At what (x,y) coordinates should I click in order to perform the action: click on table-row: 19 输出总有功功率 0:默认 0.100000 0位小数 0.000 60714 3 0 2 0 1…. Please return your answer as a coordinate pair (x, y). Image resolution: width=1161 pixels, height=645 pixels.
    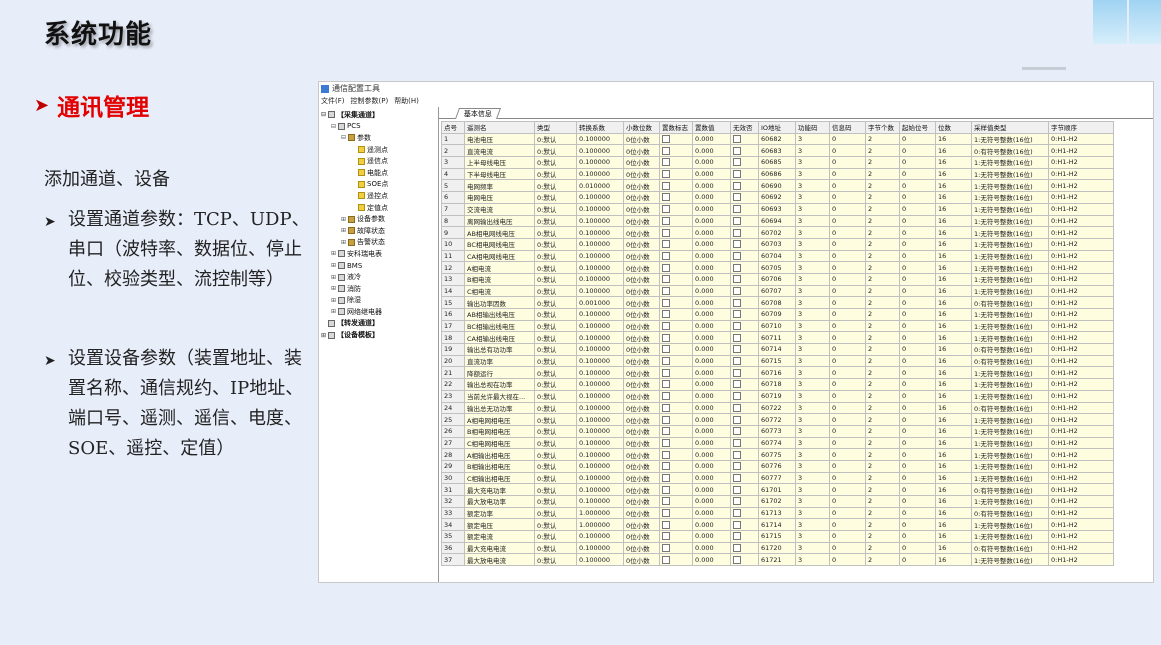
    Looking at the image, I should click on (777, 349).